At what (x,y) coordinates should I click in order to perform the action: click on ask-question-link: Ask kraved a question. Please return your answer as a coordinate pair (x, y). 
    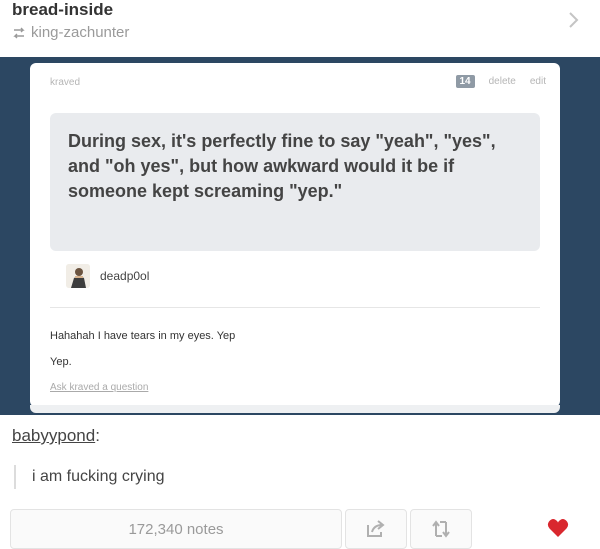
    Looking at the image, I should click on (99, 387).